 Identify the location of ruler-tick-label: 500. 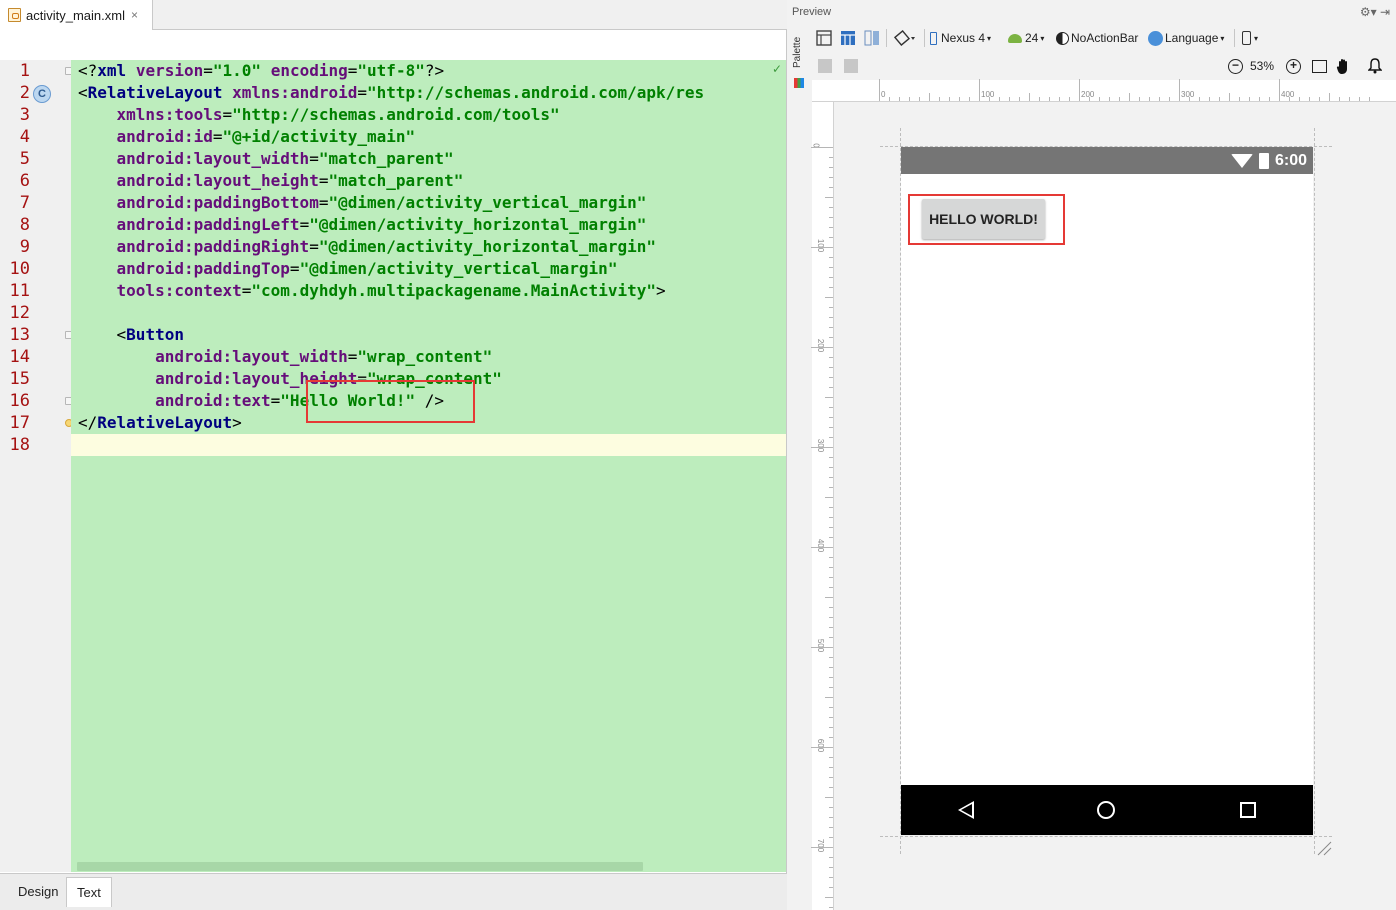
(821, 645).